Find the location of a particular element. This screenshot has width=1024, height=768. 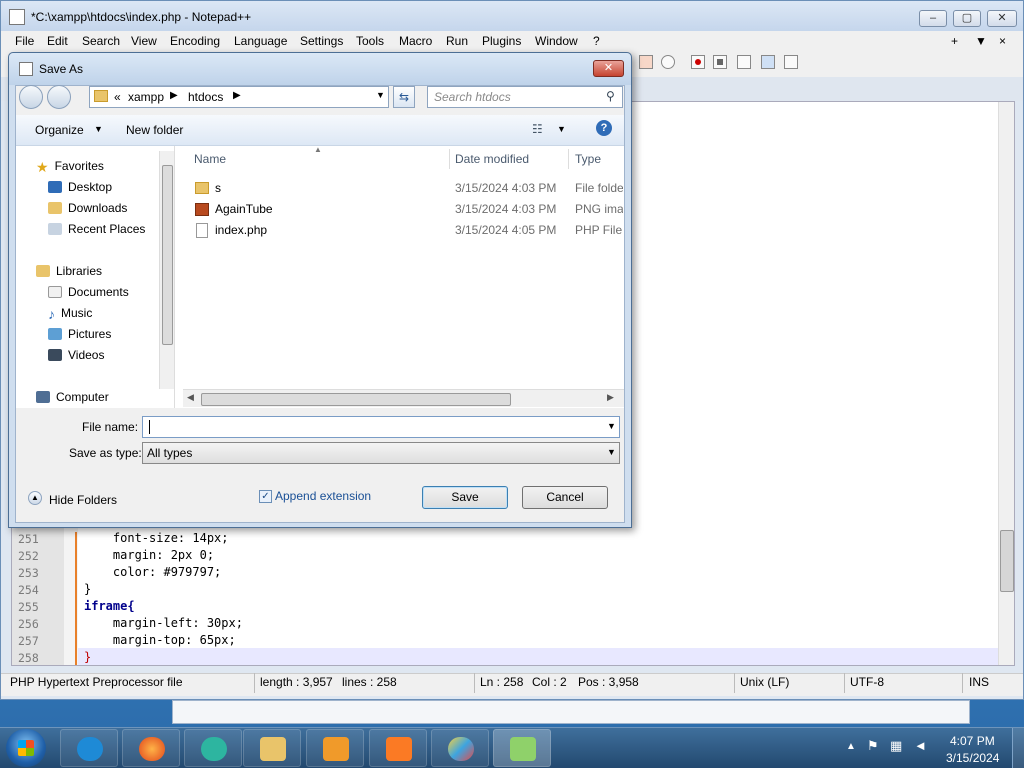

menu-add-icon: + is located at coordinates (954, 41).